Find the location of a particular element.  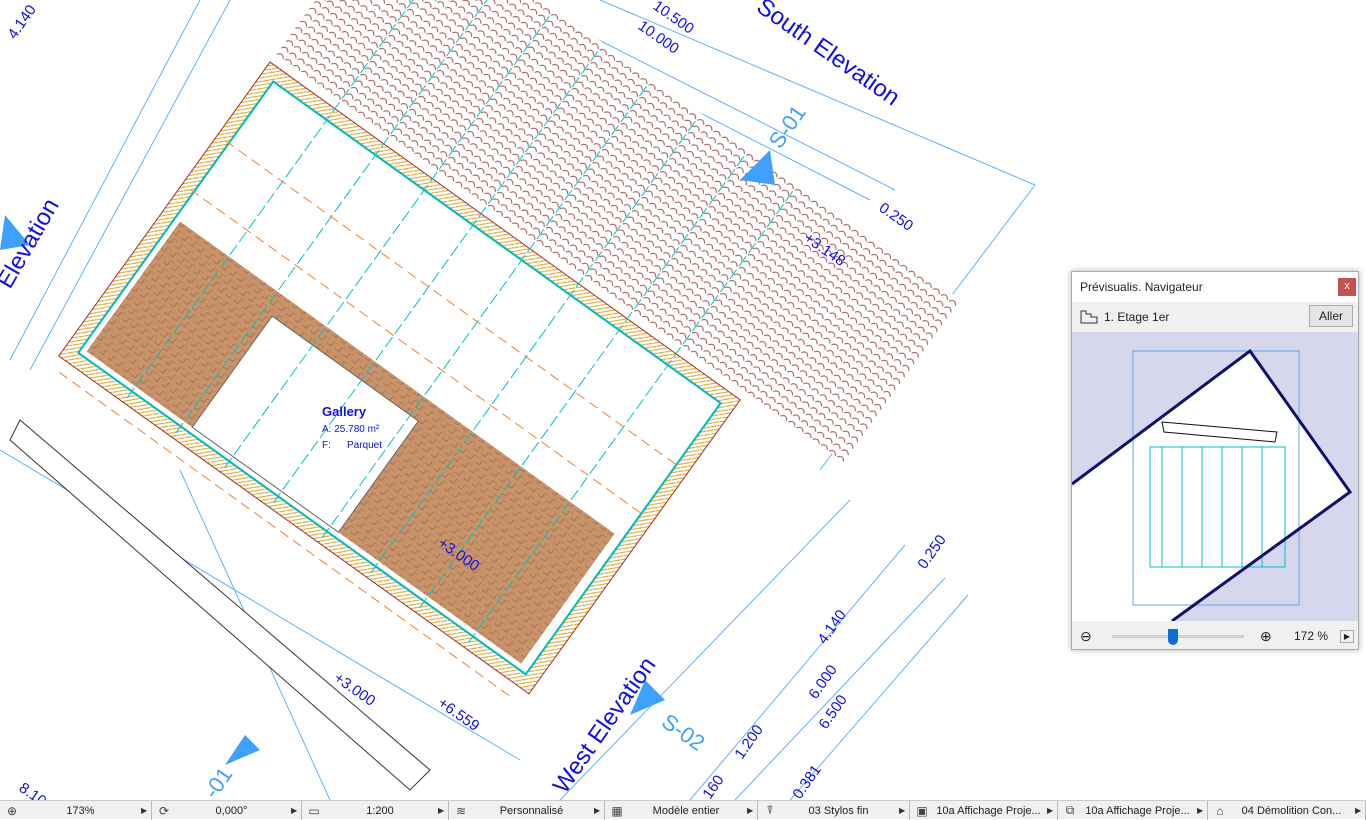

dimension-label: 8.104 is located at coordinates (36, 789).